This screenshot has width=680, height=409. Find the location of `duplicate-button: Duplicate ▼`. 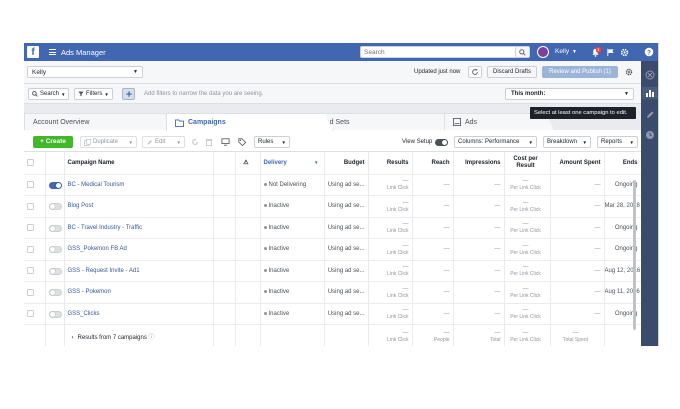

duplicate-button: Duplicate ▼ is located at coordinates (108, 142).